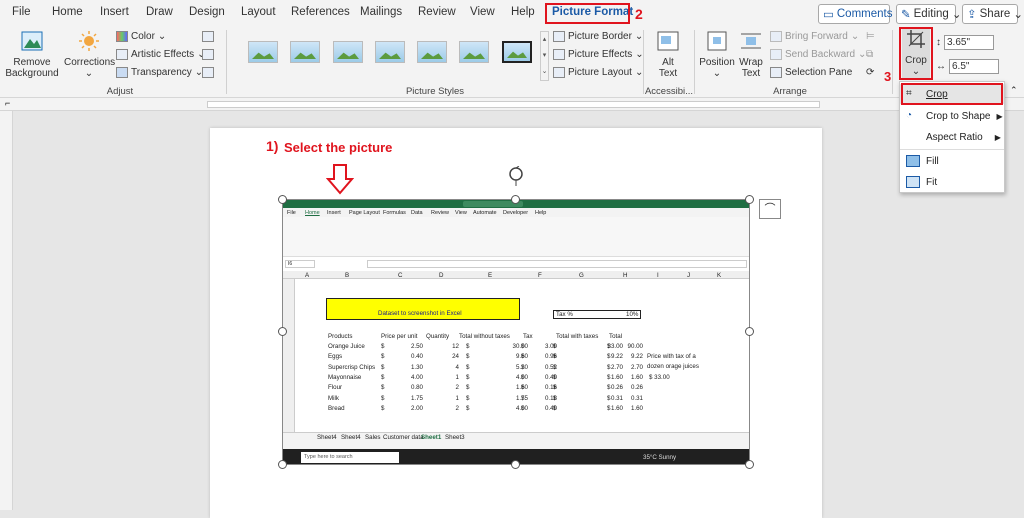 The width and height of the screenshot is (1024, 518). Describe the element at coordinates (340, 336) in the screenshot. I see `excel-header: Products` at that location.